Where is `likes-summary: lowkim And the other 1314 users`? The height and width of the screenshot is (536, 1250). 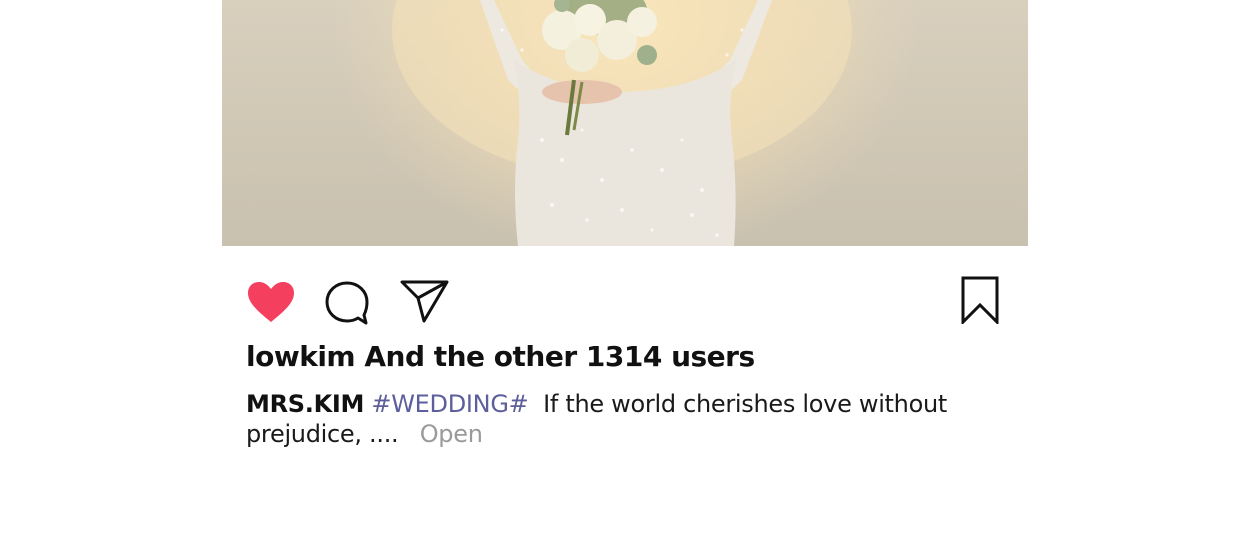
likes-summary: lowkim And the other 1314 users is located at coordinates (500, 356).